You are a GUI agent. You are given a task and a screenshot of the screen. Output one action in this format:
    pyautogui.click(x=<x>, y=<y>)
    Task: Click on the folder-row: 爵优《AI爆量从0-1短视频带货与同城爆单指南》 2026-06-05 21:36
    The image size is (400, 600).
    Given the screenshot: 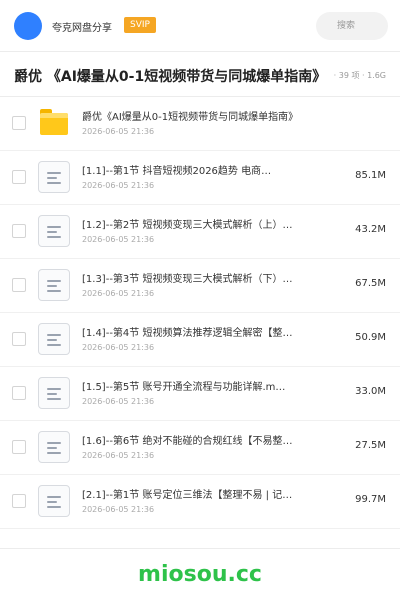 What is the action you would take?
    pyautogui.click(x=200, y=124)
    